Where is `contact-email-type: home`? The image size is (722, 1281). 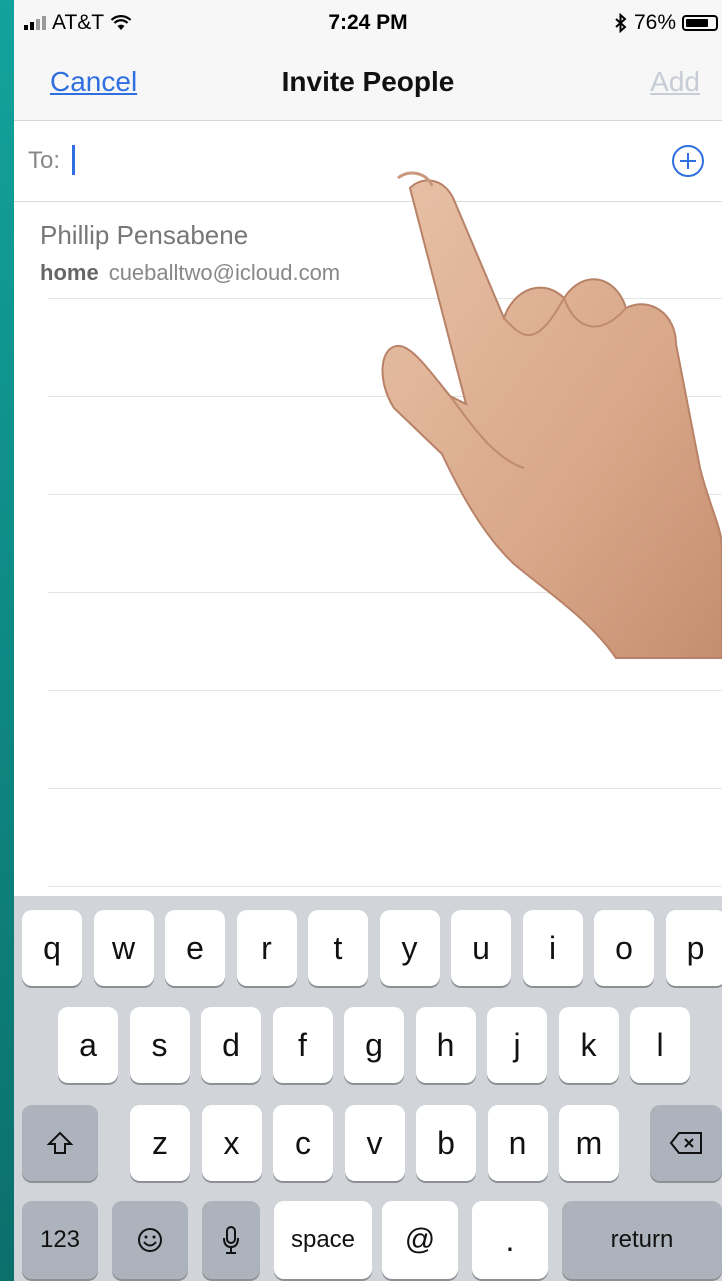 contact-email-type: home is located at coordinates (69, 272).